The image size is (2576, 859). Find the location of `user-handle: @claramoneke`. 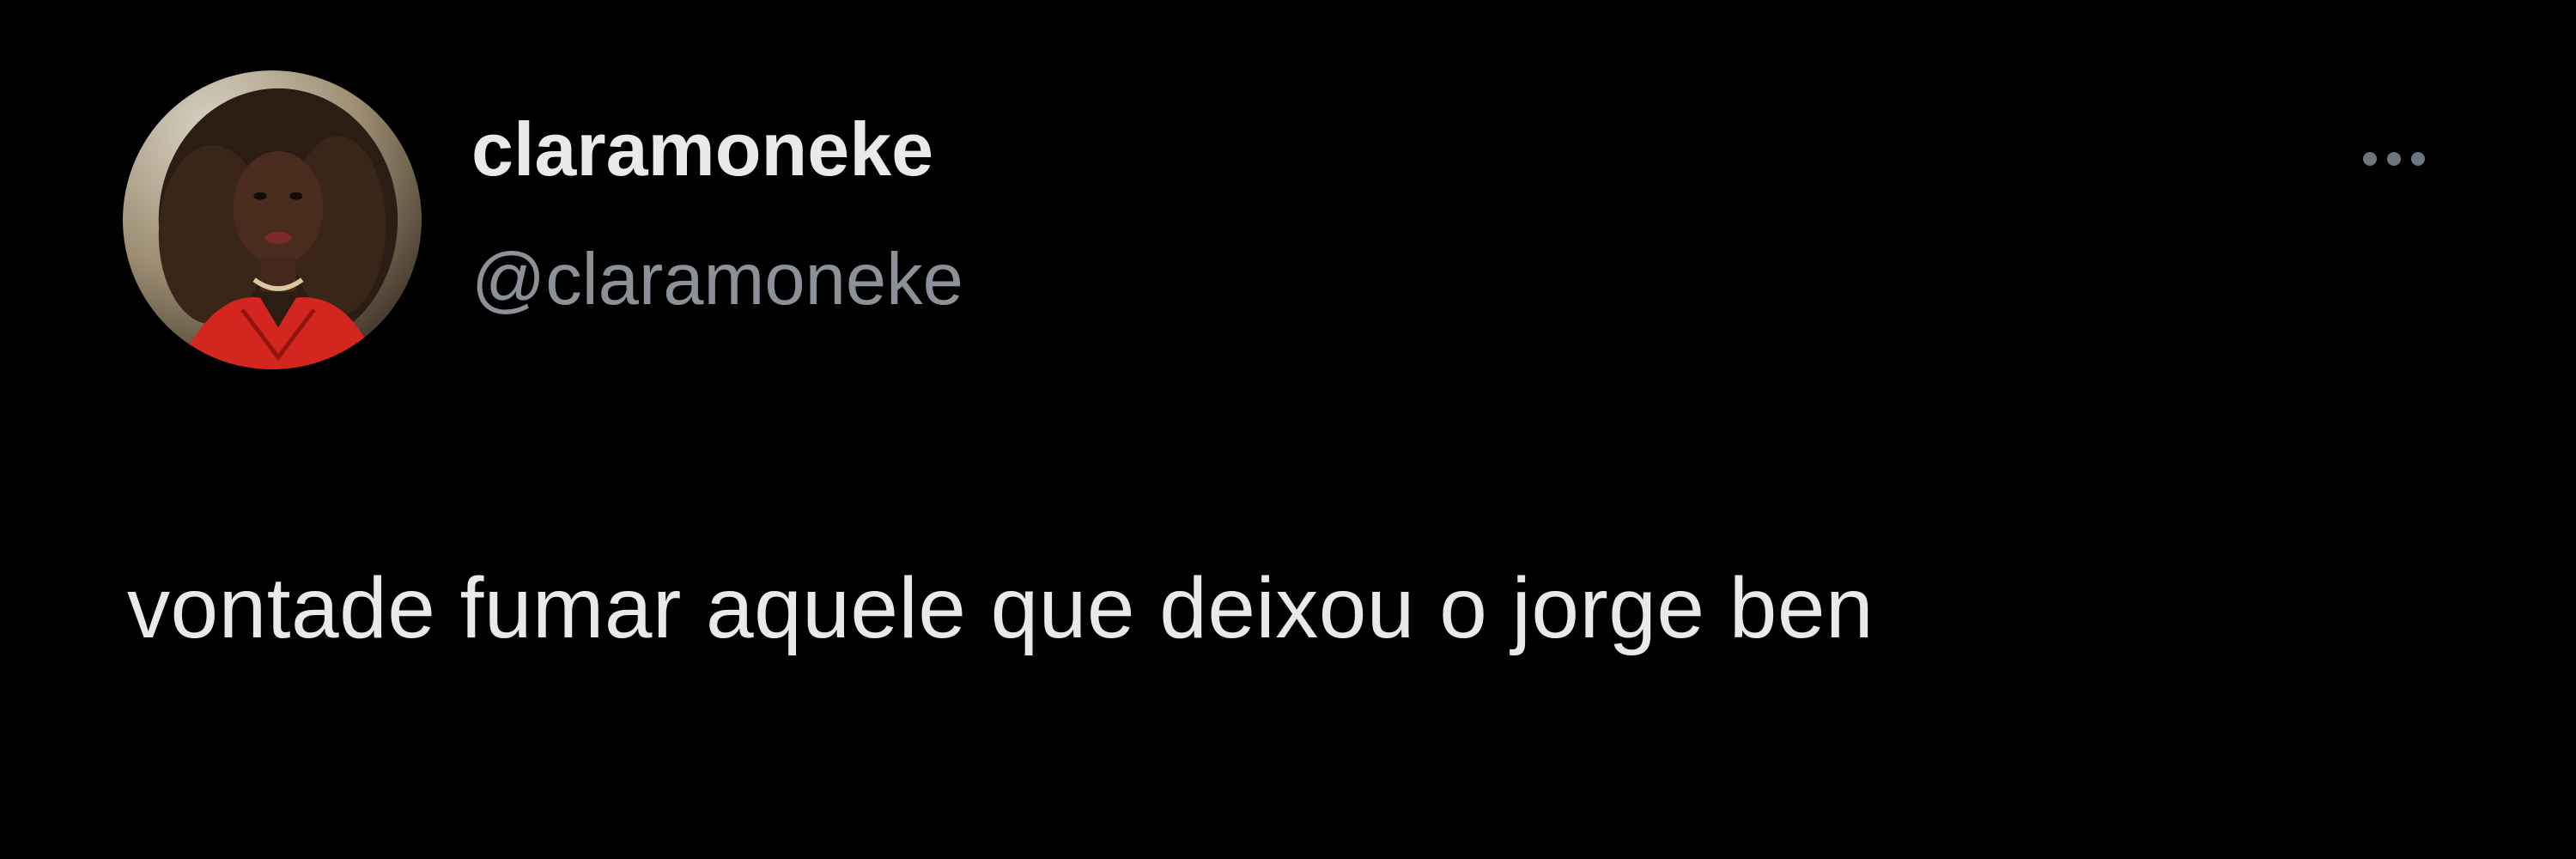

user-handle: @claramoneke is located at coordinates (717, 280).